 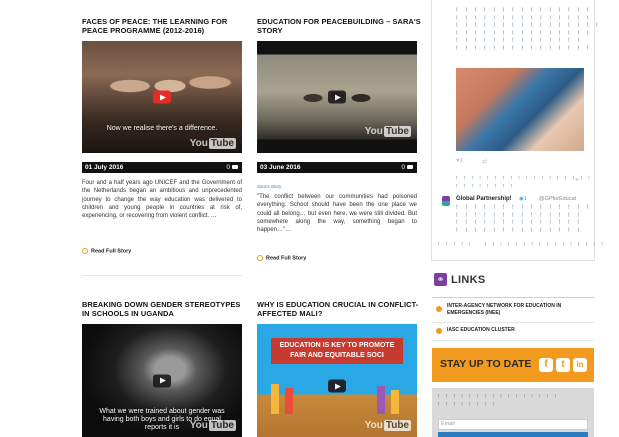 What do you see at coordinates (106, 251) in the screenshot?
I see `read-more-link-1: Read Full Story` at bounding box center [106, 251].